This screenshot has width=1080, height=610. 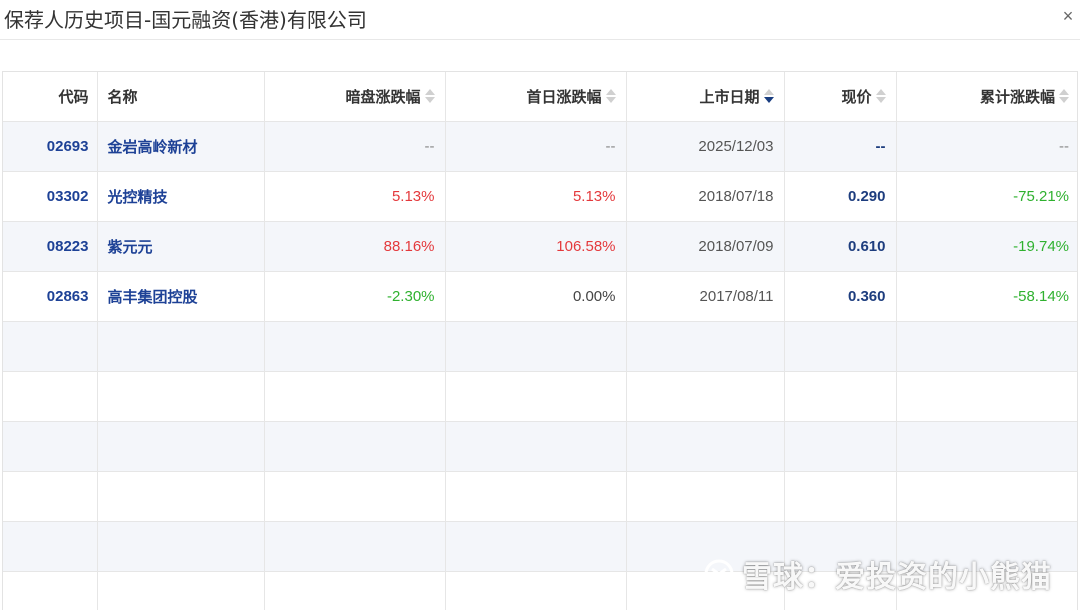 I want to click on current-price: 0.360, so click(x=866, y=296).